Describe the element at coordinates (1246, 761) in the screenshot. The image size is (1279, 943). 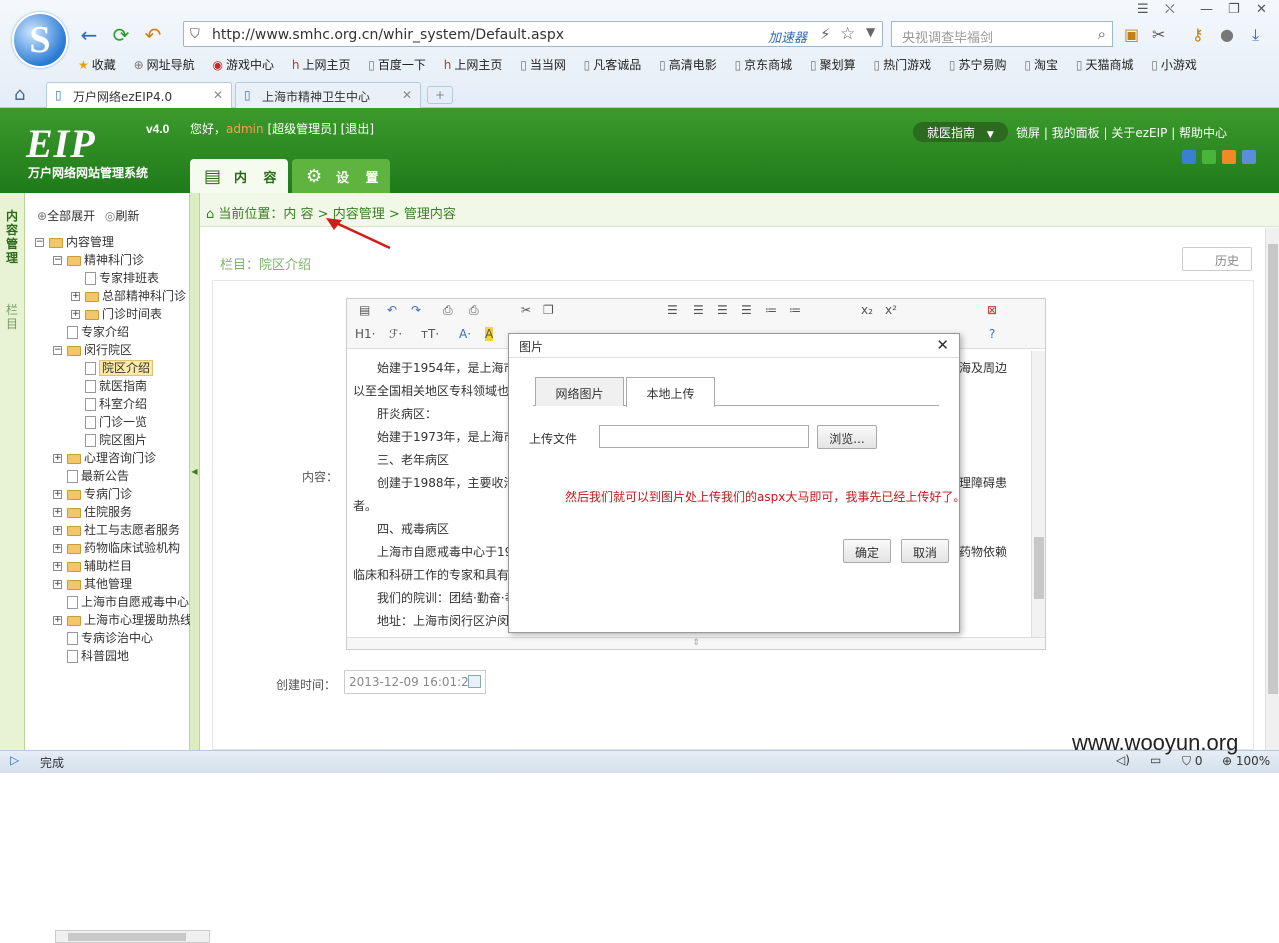
I see `zoom-level: ⊕ 100%` at that location.